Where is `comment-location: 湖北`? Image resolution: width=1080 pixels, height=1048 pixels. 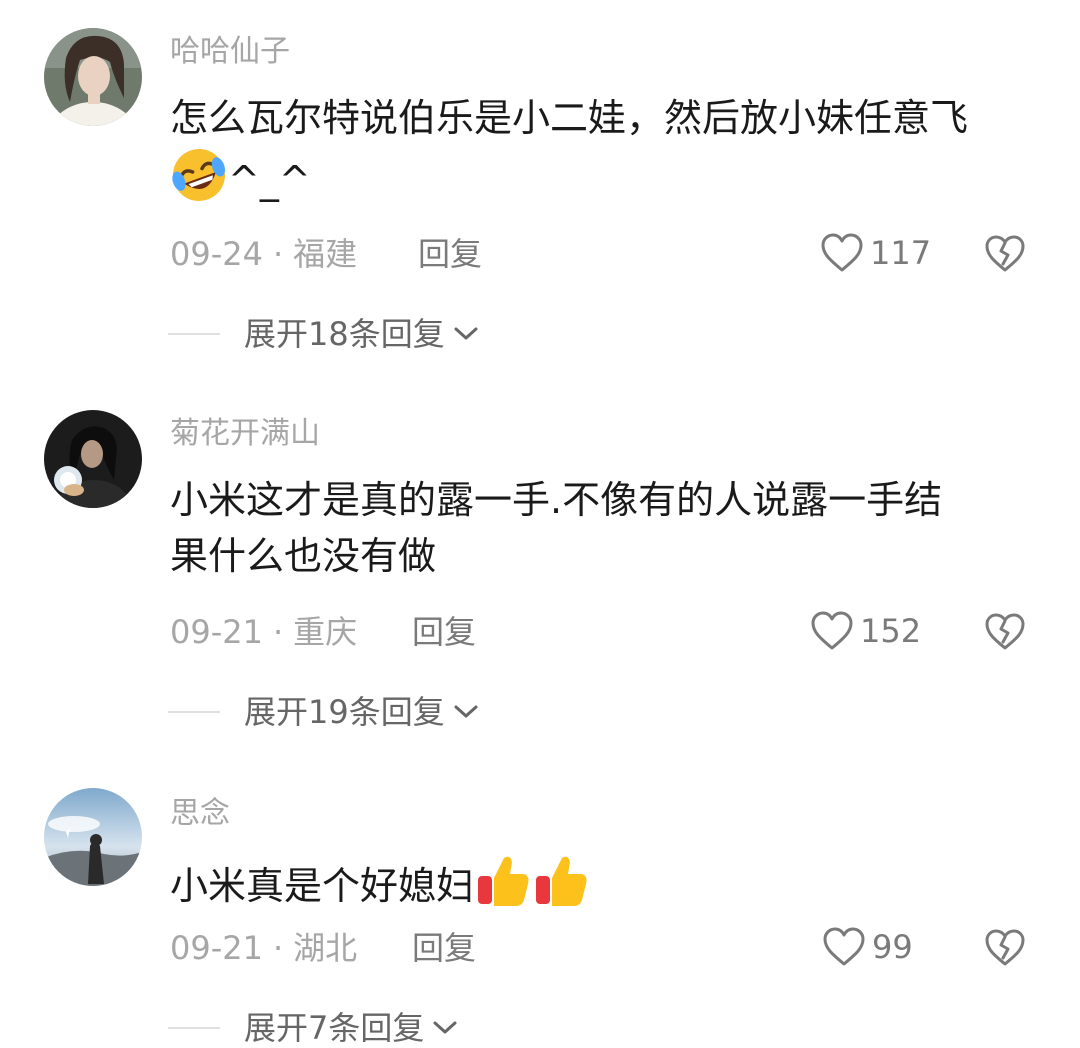 comment-location: 湖北 is located at coordinates (325, 948).